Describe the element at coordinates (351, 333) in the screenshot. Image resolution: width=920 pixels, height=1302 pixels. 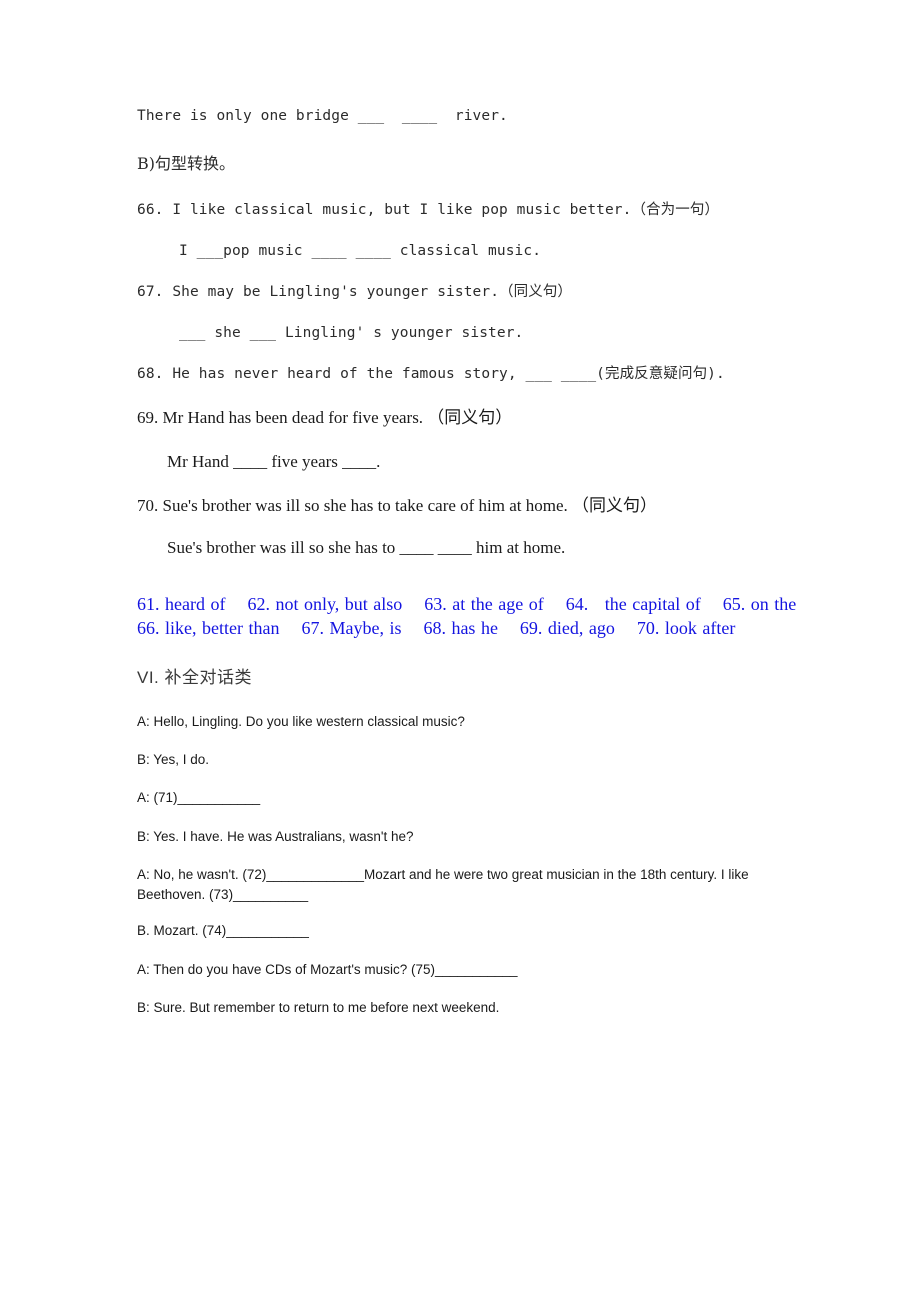
I see `question-67-answer-line: ___ she ___ Lingling' s younger sister.` at that location.